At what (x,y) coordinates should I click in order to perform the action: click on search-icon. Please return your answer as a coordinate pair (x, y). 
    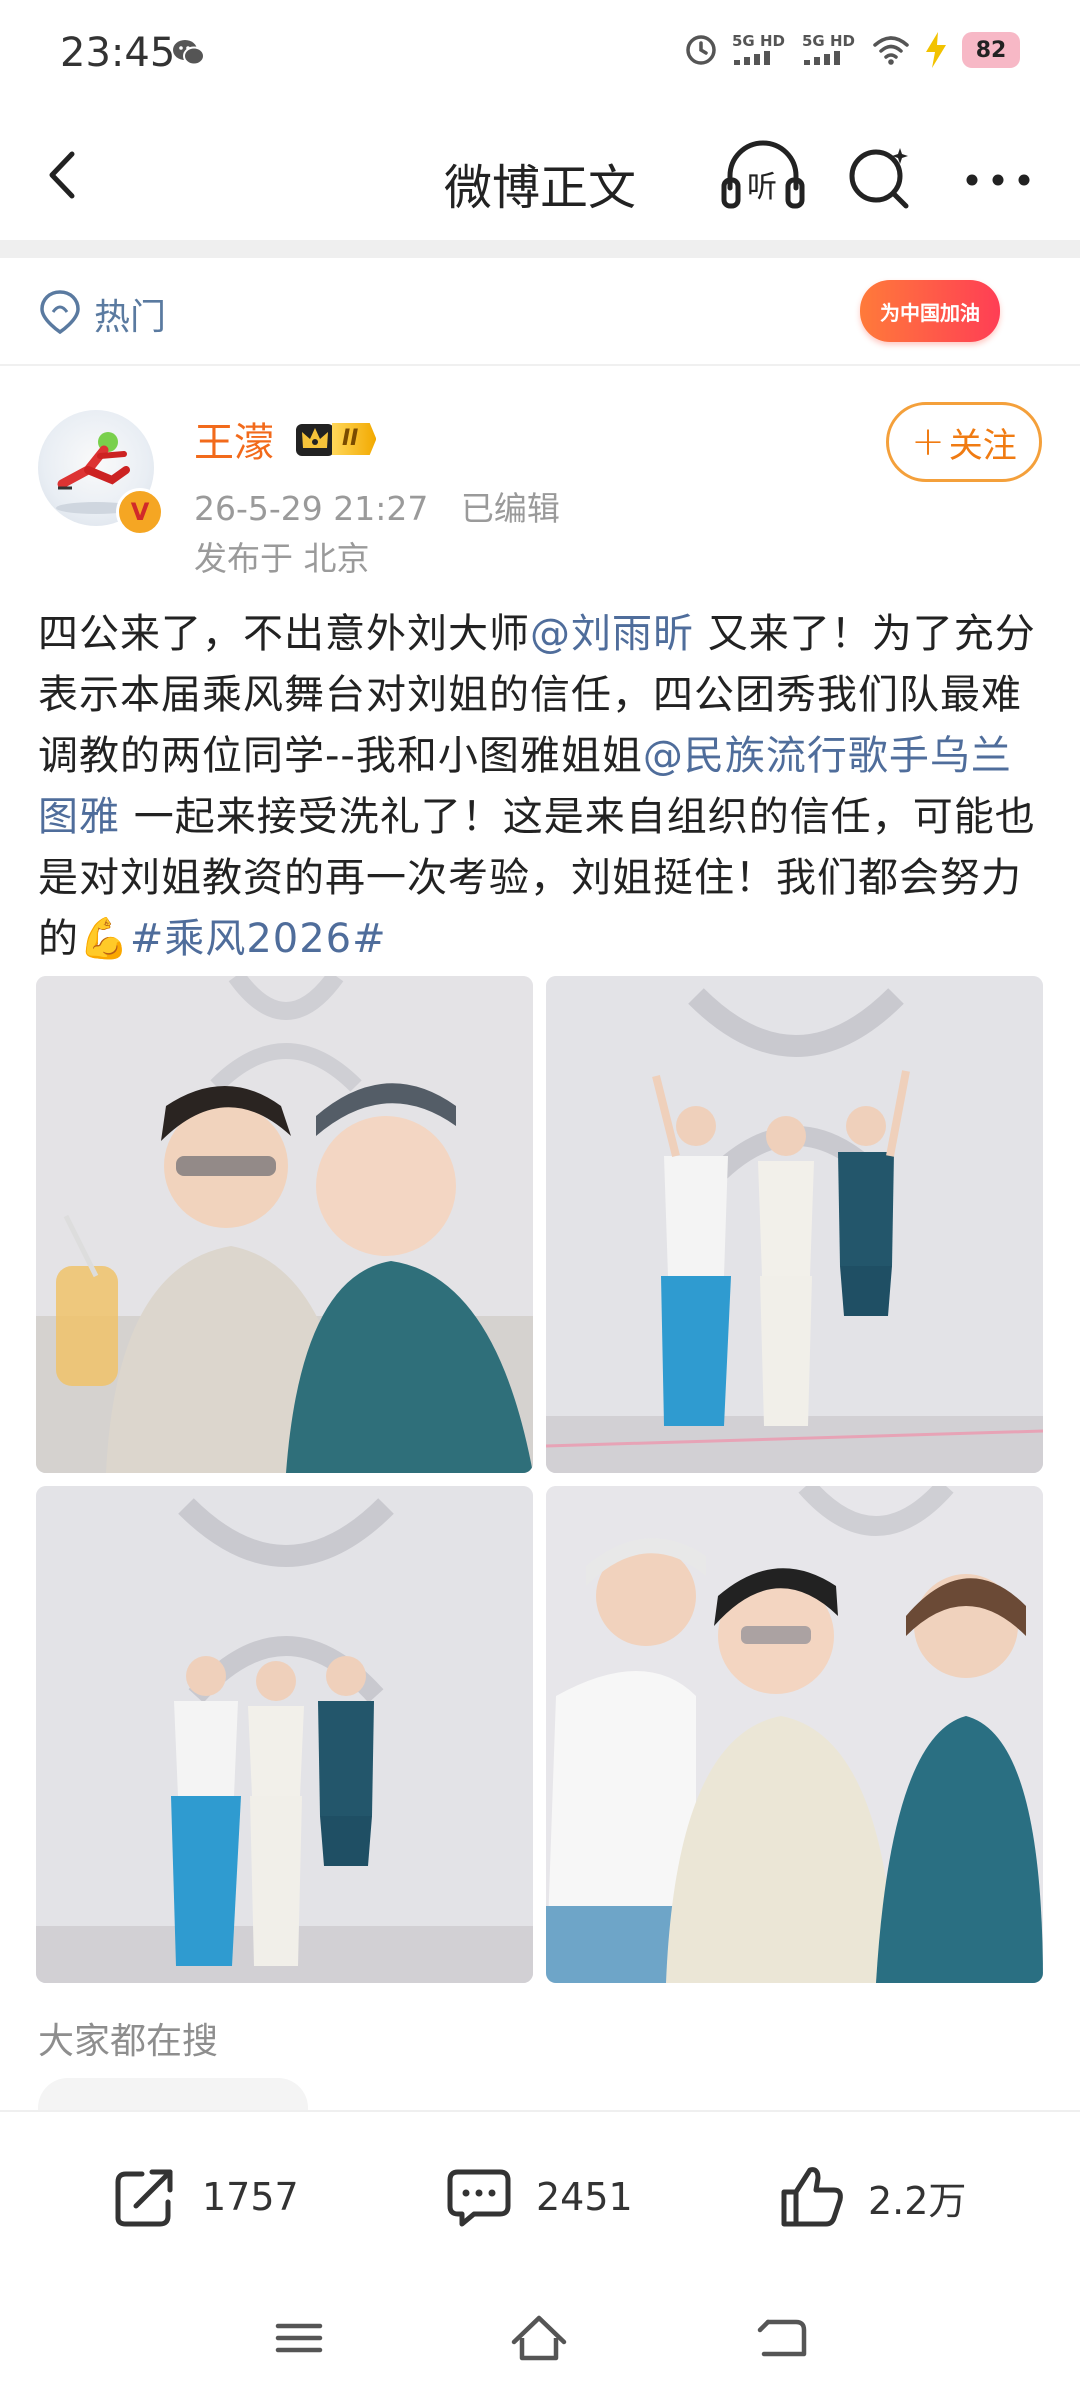
    Looking at the image, I should click on (880, 178).